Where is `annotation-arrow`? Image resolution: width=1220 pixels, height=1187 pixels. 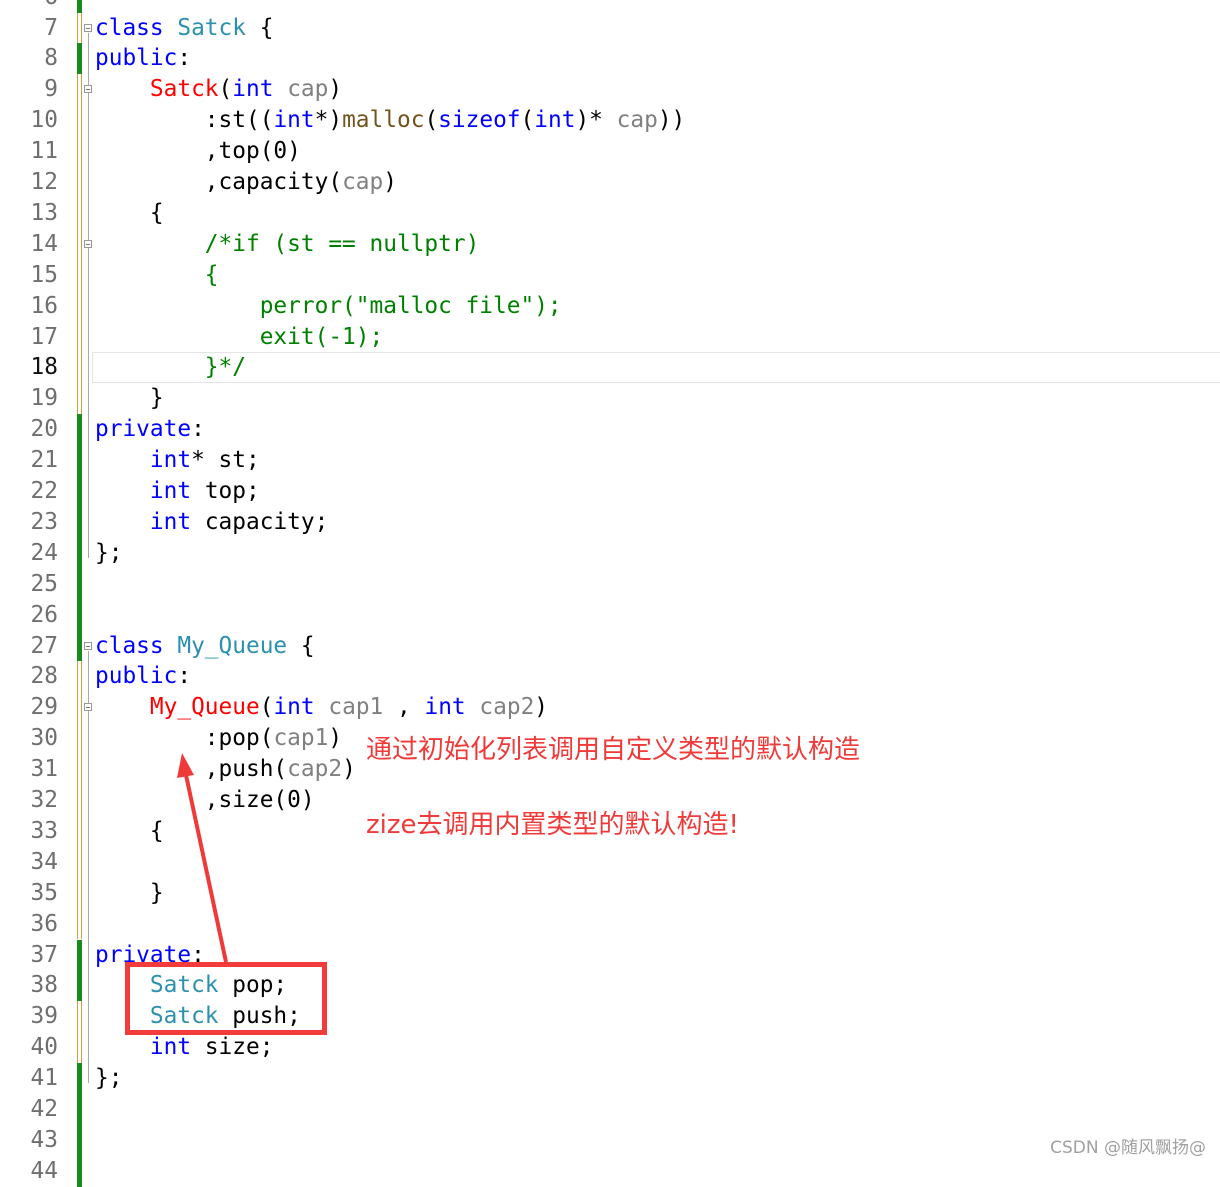 annotation-arrow is located at coordinates (202, 858).